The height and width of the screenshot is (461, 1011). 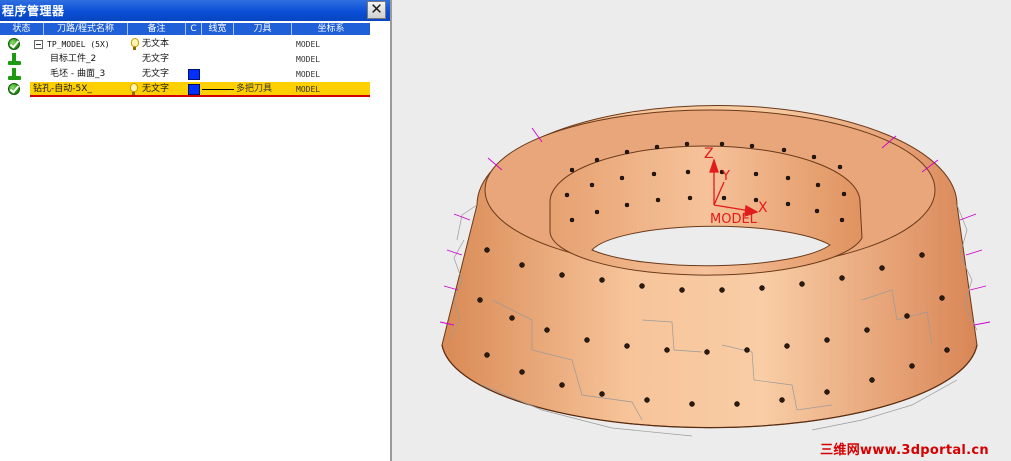 I want to click on watermark-text: 三维网www.3dportal.cn, so click(x=904, y=450).